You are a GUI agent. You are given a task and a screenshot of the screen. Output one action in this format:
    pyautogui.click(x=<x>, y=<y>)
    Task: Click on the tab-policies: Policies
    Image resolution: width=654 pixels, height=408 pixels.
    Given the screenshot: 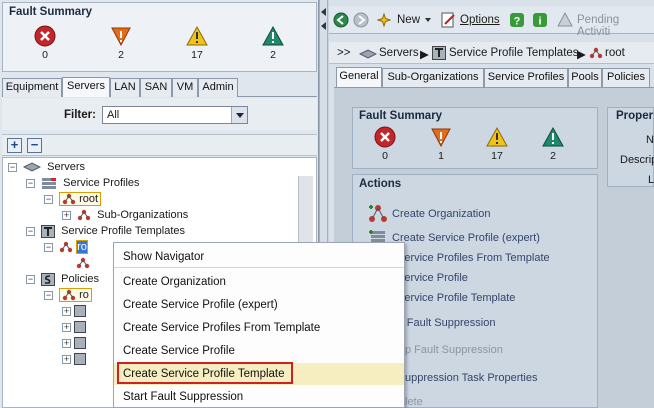 What is the action you would take?
    pyautogui.click(x=626, y=77)
    